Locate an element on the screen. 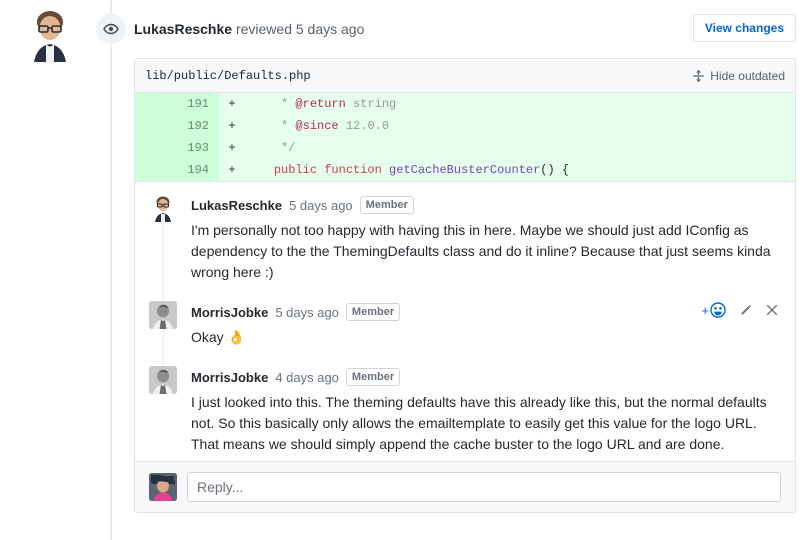 This screenshot has height=540, width=810. pencil-icon is located at coordinates (746, 309).